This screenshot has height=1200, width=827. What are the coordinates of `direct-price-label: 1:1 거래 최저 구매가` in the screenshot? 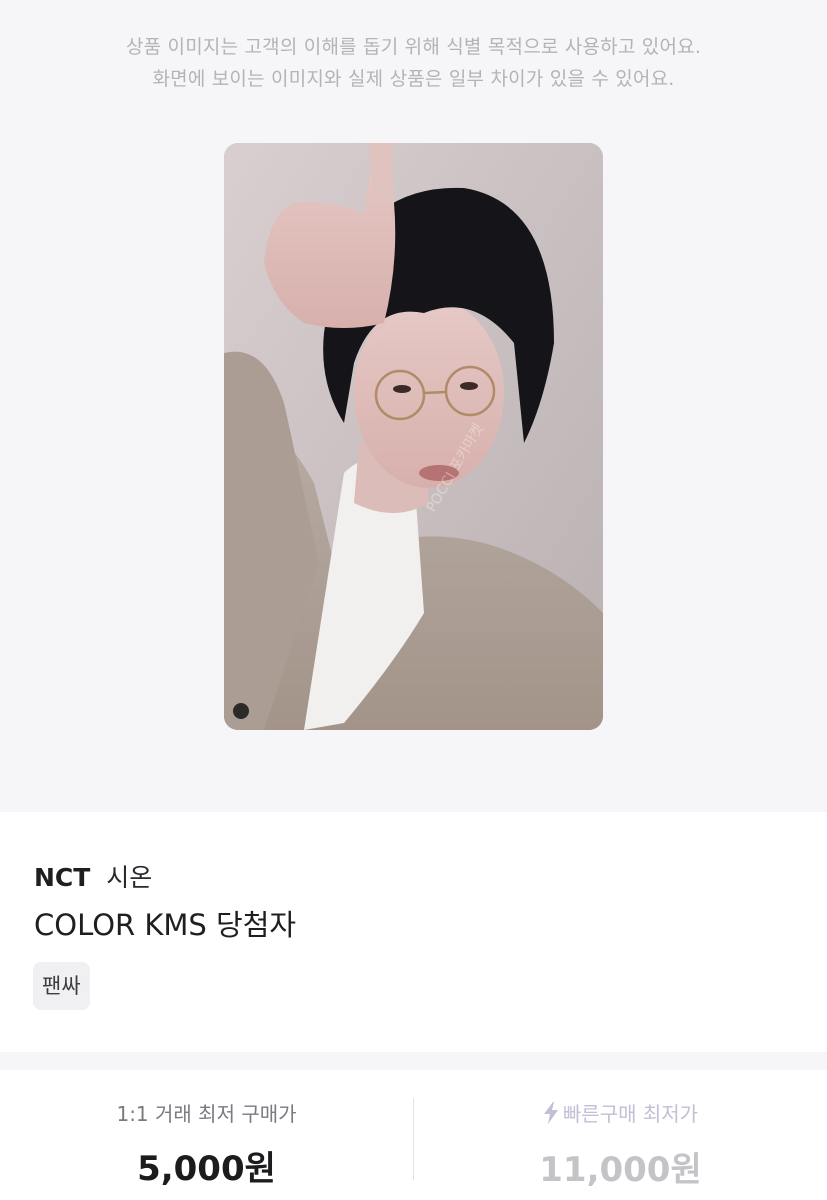 It's located at (206, 1114).